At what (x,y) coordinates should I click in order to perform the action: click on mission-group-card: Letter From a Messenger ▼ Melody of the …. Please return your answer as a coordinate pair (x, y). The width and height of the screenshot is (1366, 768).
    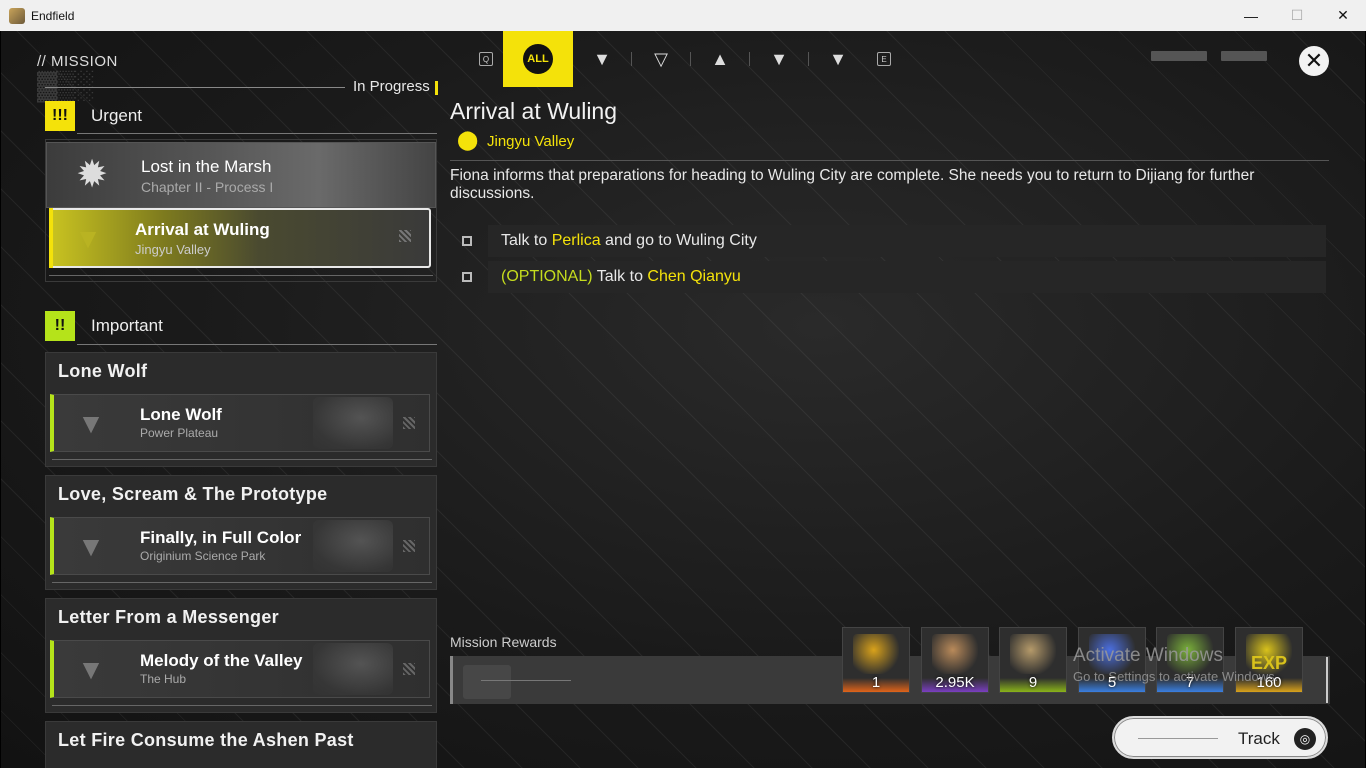
    Looking at the image, I should click on (241, 655).